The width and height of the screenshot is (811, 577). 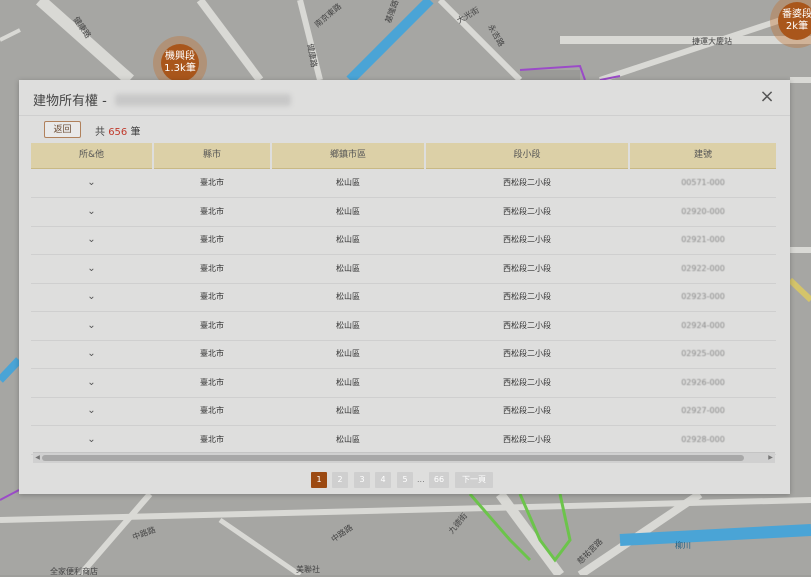 What do you see at coordinates (403, 326) in the screenshot?
I see `table-row: ⌄ 臺北市 松山區 西松段二小段 02924-000` at bounding box center [403, 326].